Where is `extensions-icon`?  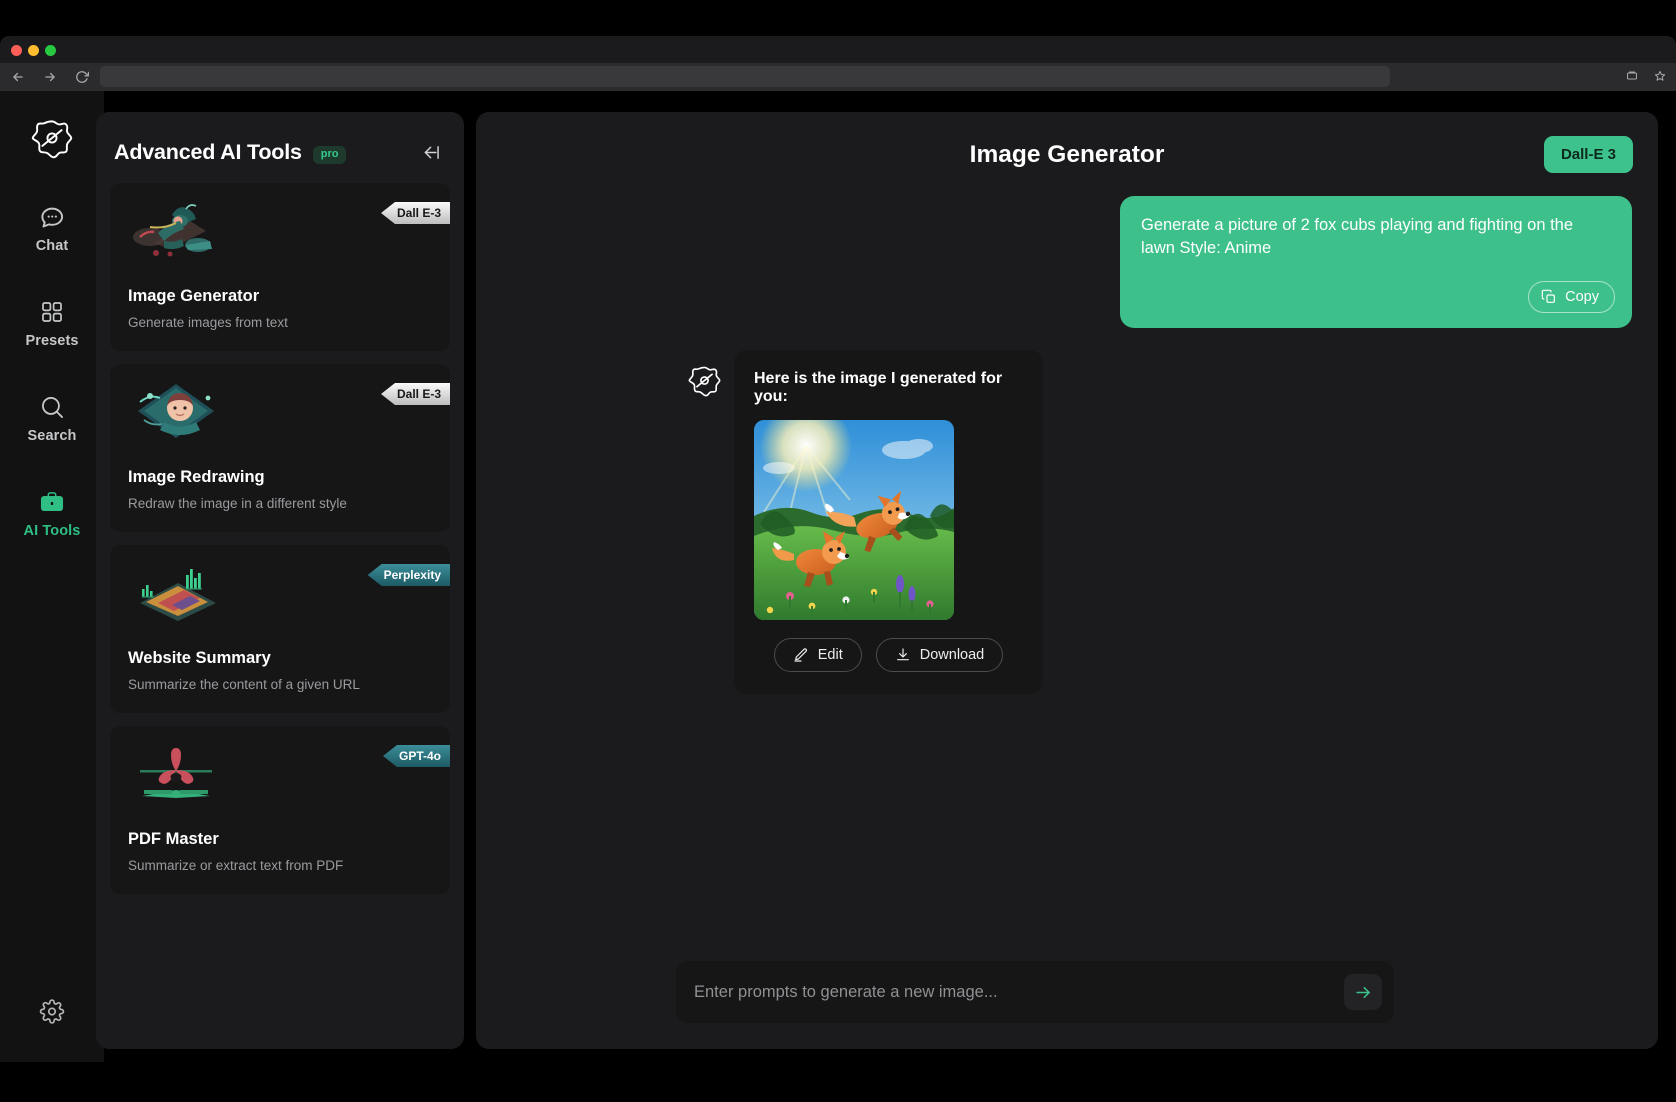
extensions-icon is located at coordinates (1632, 76).